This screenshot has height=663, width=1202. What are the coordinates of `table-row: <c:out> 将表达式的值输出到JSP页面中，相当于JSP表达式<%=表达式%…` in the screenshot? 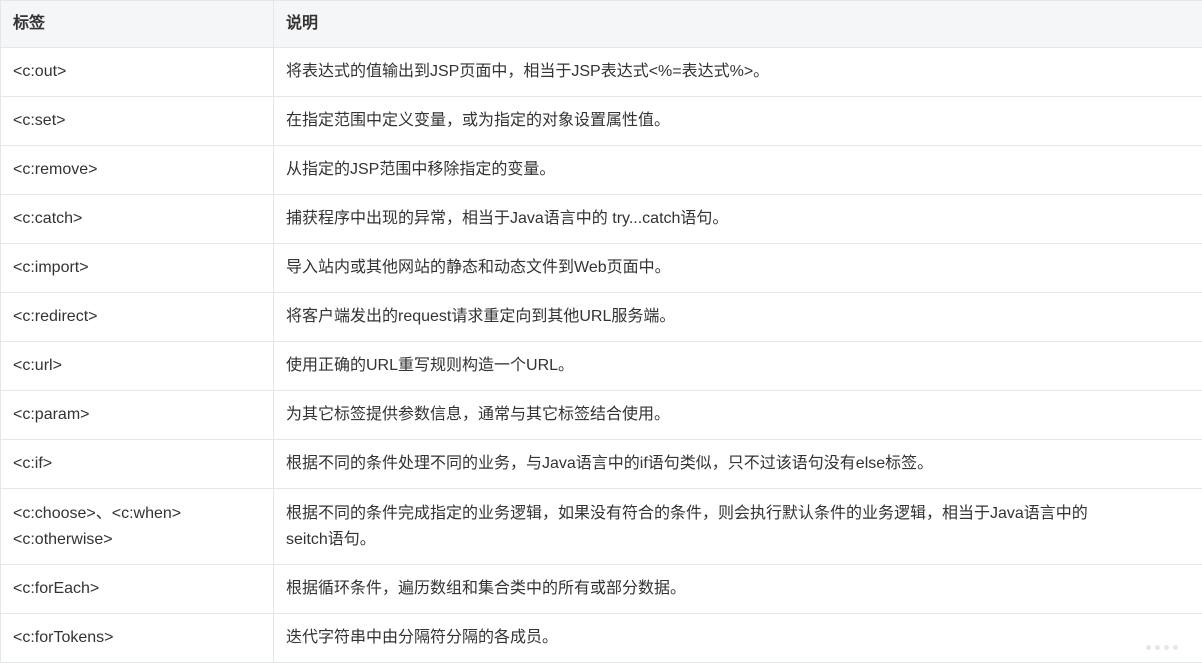 It's located at (601, 72).